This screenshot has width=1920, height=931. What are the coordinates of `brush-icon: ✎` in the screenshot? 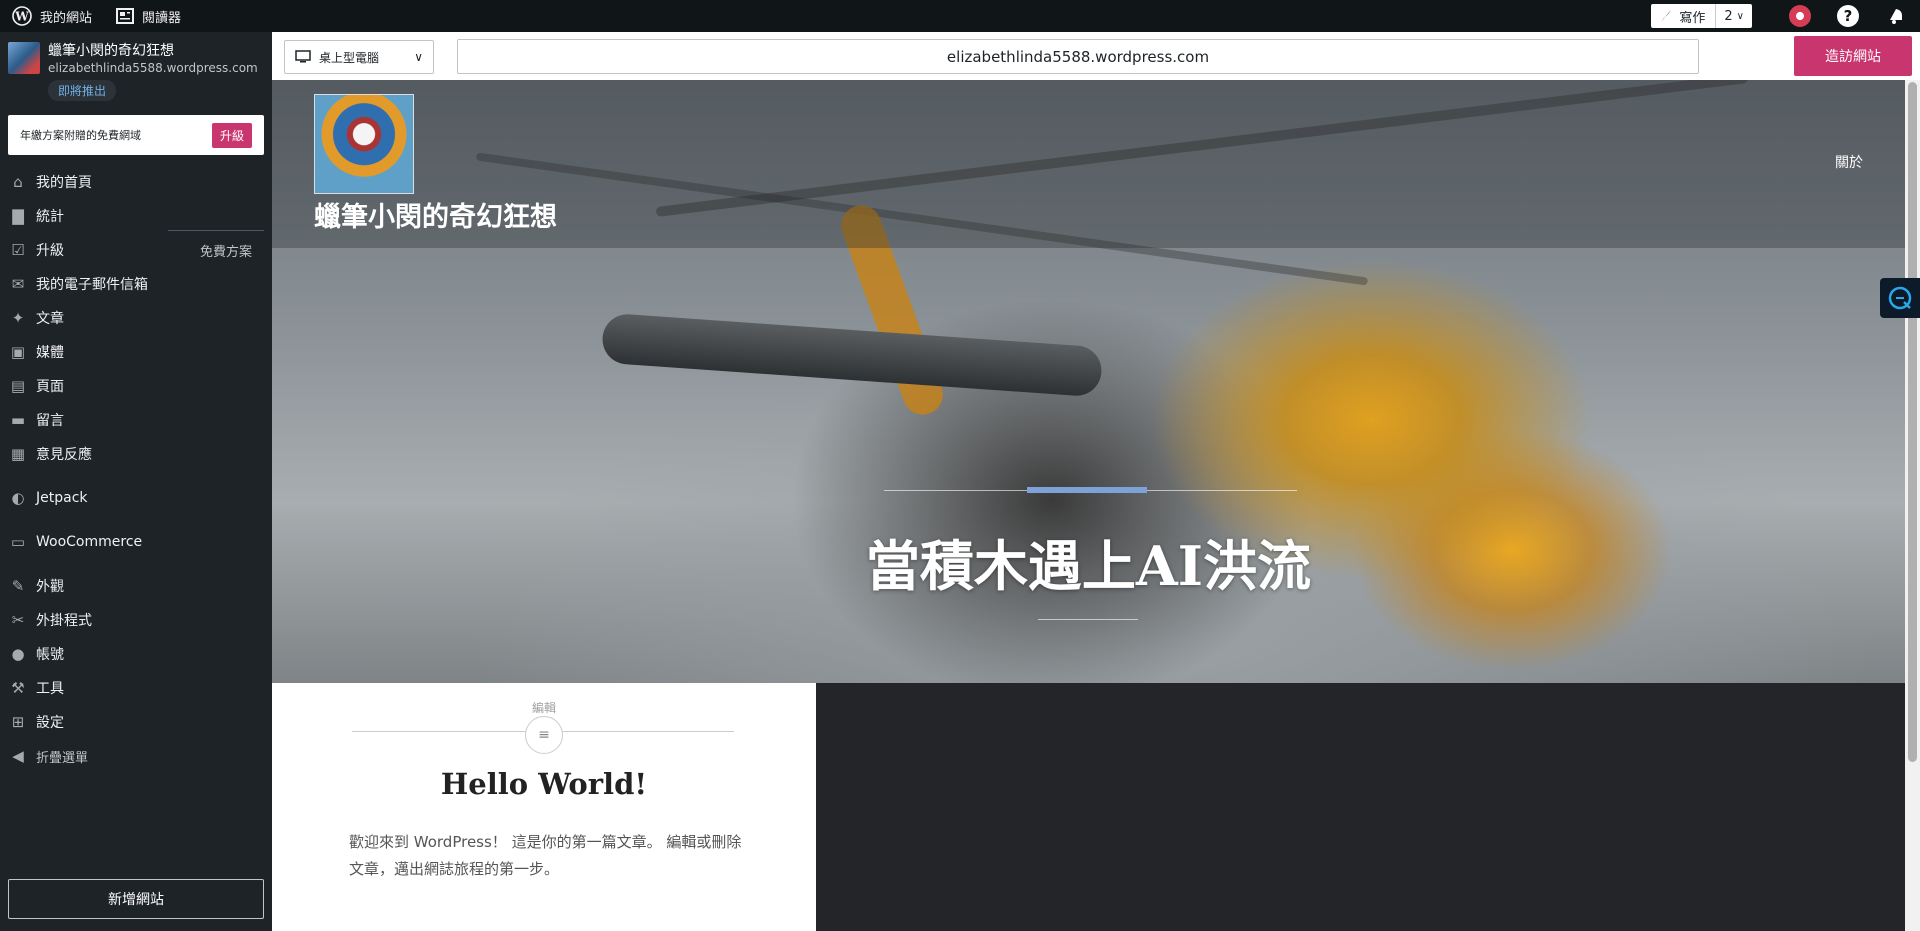 It's located at (18, 586).